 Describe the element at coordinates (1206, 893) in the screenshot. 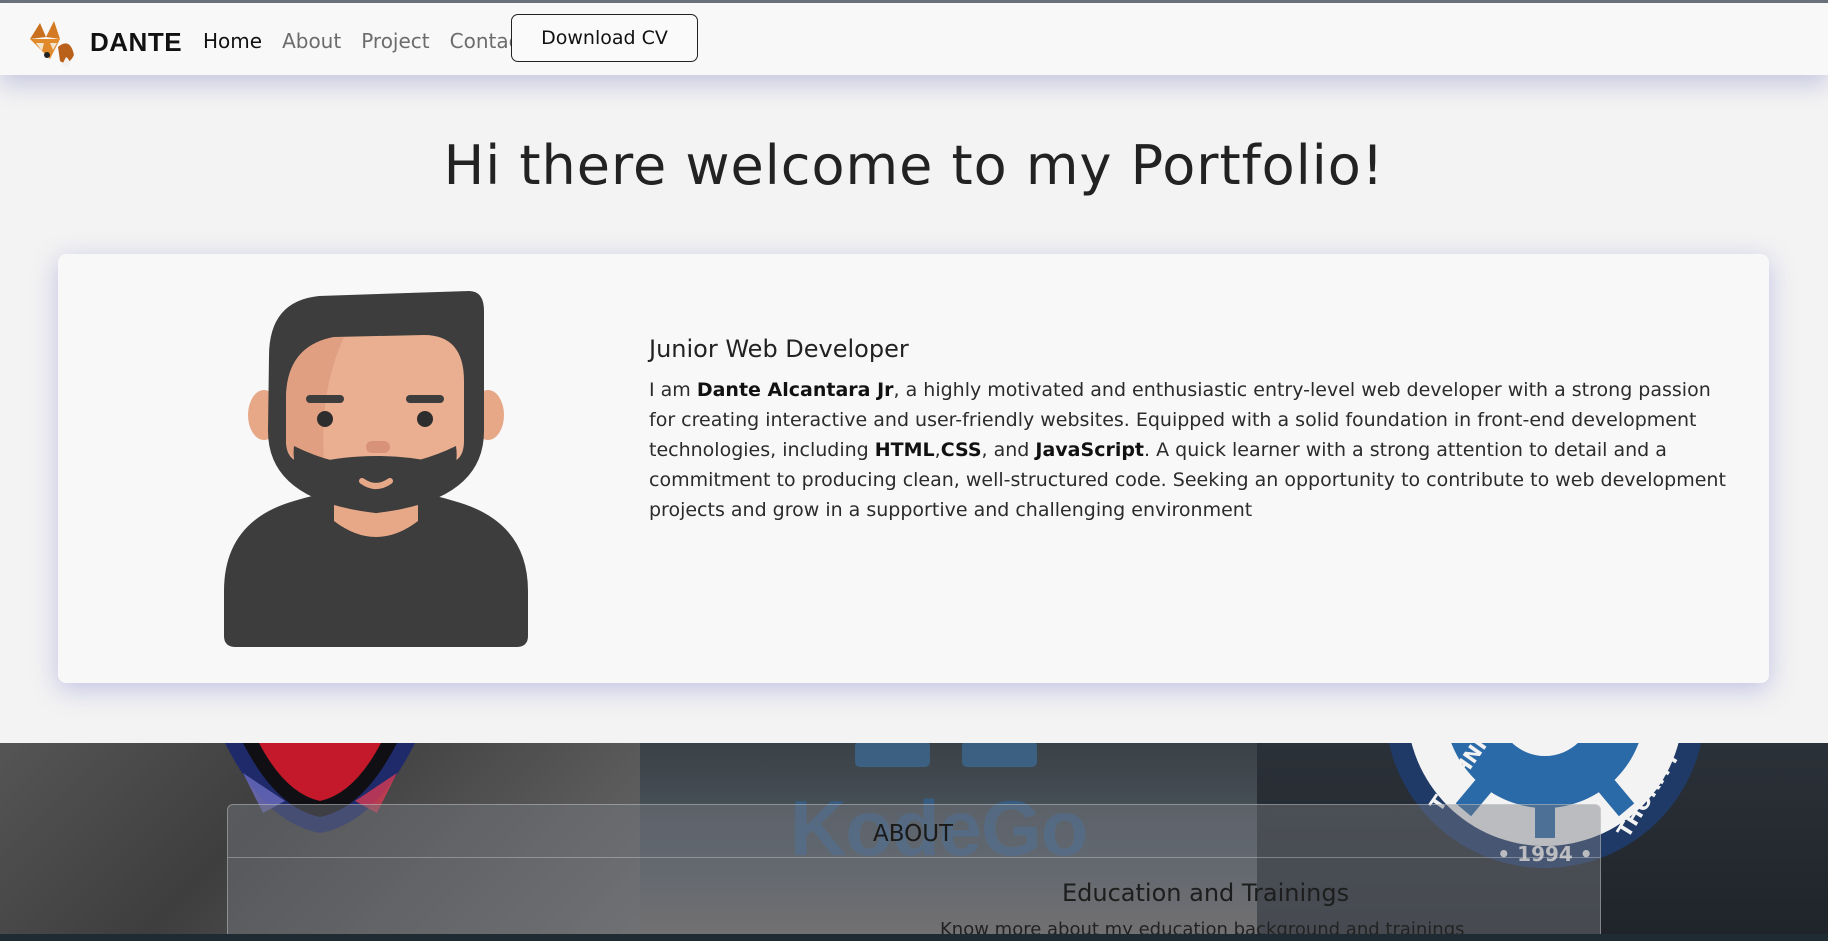

I see `education-title: Education and Trainings` at that location.